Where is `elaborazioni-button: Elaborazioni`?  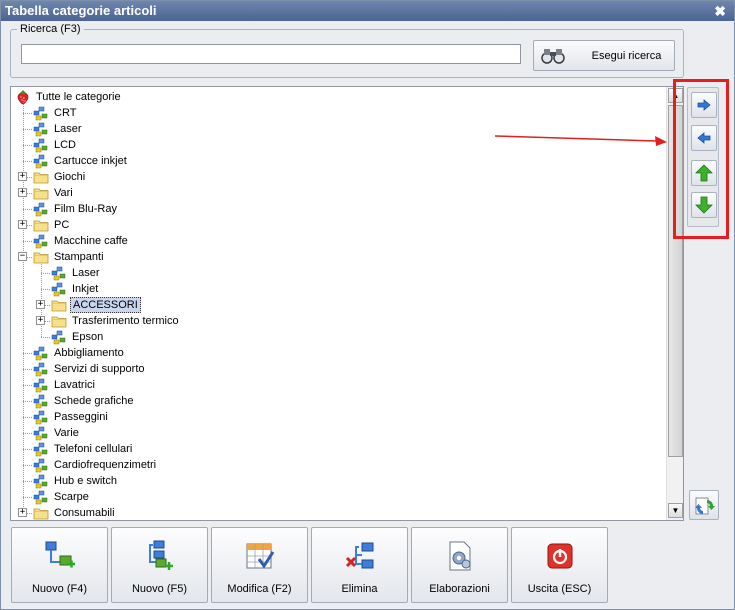
elaborazioni-button: Elaborazioni is located at coordinates (459, 565).